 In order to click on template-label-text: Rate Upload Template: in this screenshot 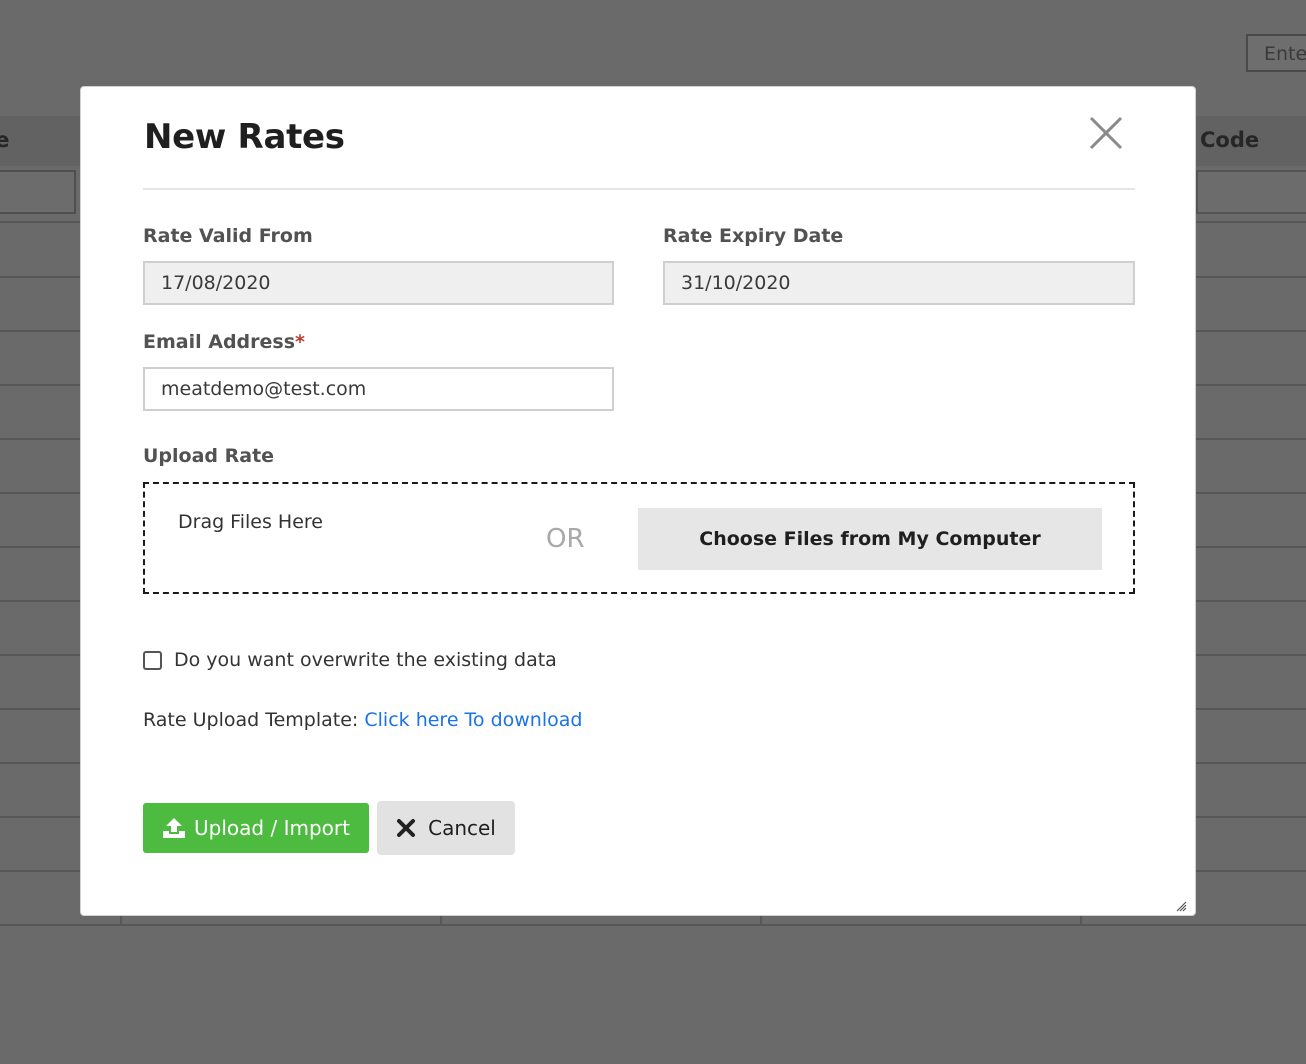, I will do `click(251, 720)`.